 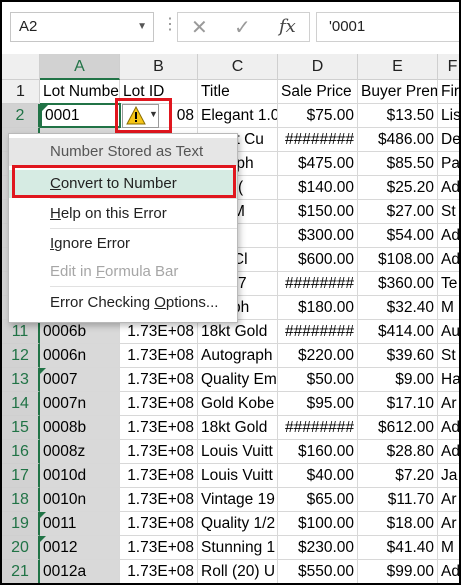 What do you see at coordinates (80, 548) in the screenshot?
I see `data-cell: 0012` at bounding box center [80, 548].